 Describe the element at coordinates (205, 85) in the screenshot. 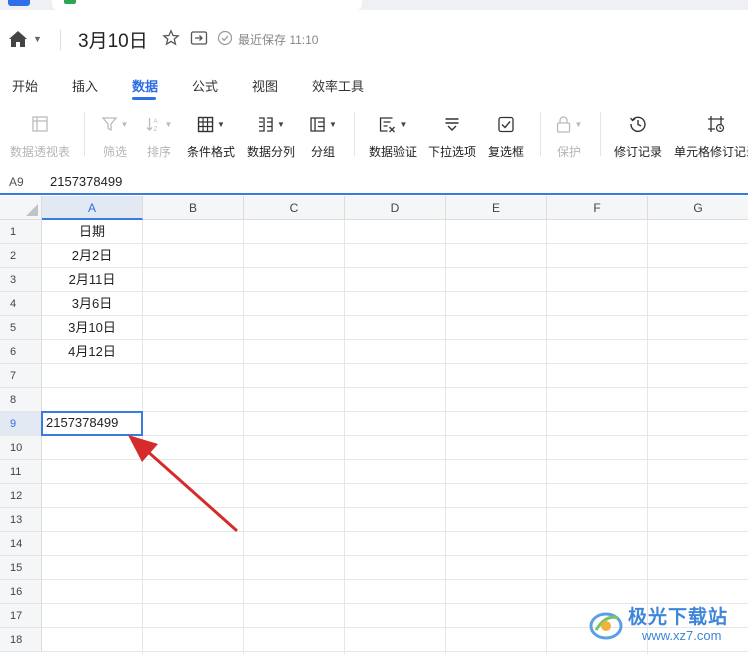

I see `tab-formula: 公式` at that location.